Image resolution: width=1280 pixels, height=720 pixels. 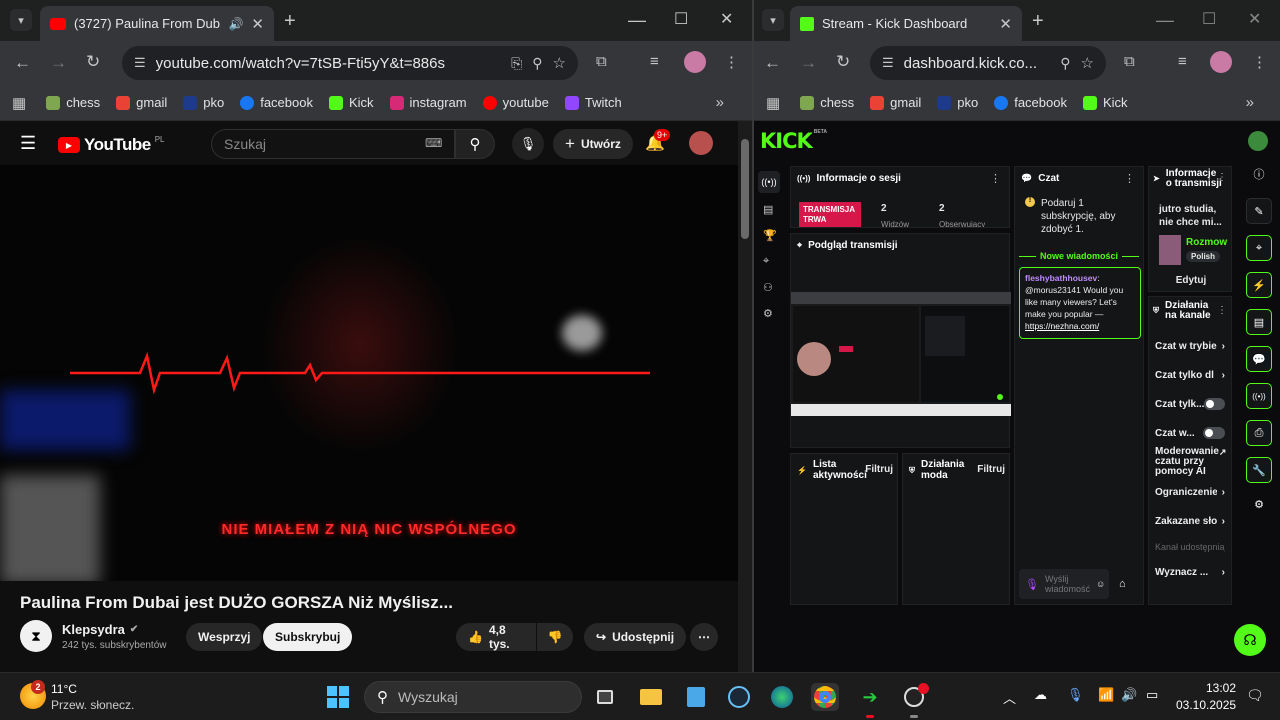 What do you see at coordinates (1259, 504) in the screenshot?
I see `settings-icon: ⚙` at bounding box center [1259, 504].